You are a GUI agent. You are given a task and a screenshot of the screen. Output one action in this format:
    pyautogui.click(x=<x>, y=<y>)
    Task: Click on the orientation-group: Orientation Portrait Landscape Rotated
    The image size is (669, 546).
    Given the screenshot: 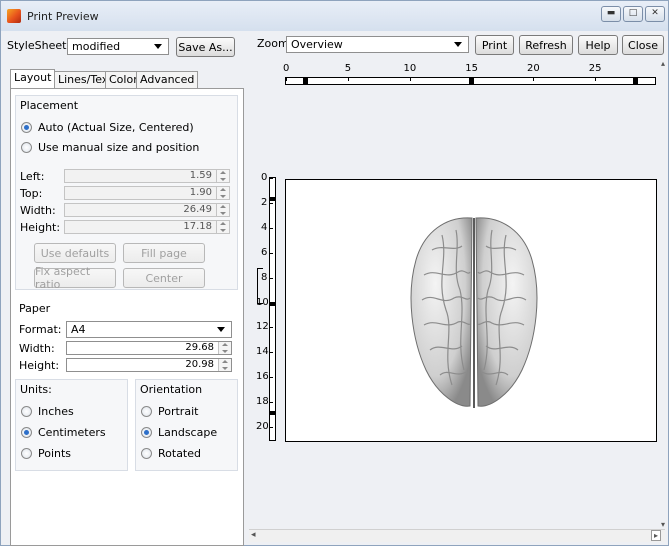 What is the action you would take?
    pyautogui.click(x=186, y=425)
    